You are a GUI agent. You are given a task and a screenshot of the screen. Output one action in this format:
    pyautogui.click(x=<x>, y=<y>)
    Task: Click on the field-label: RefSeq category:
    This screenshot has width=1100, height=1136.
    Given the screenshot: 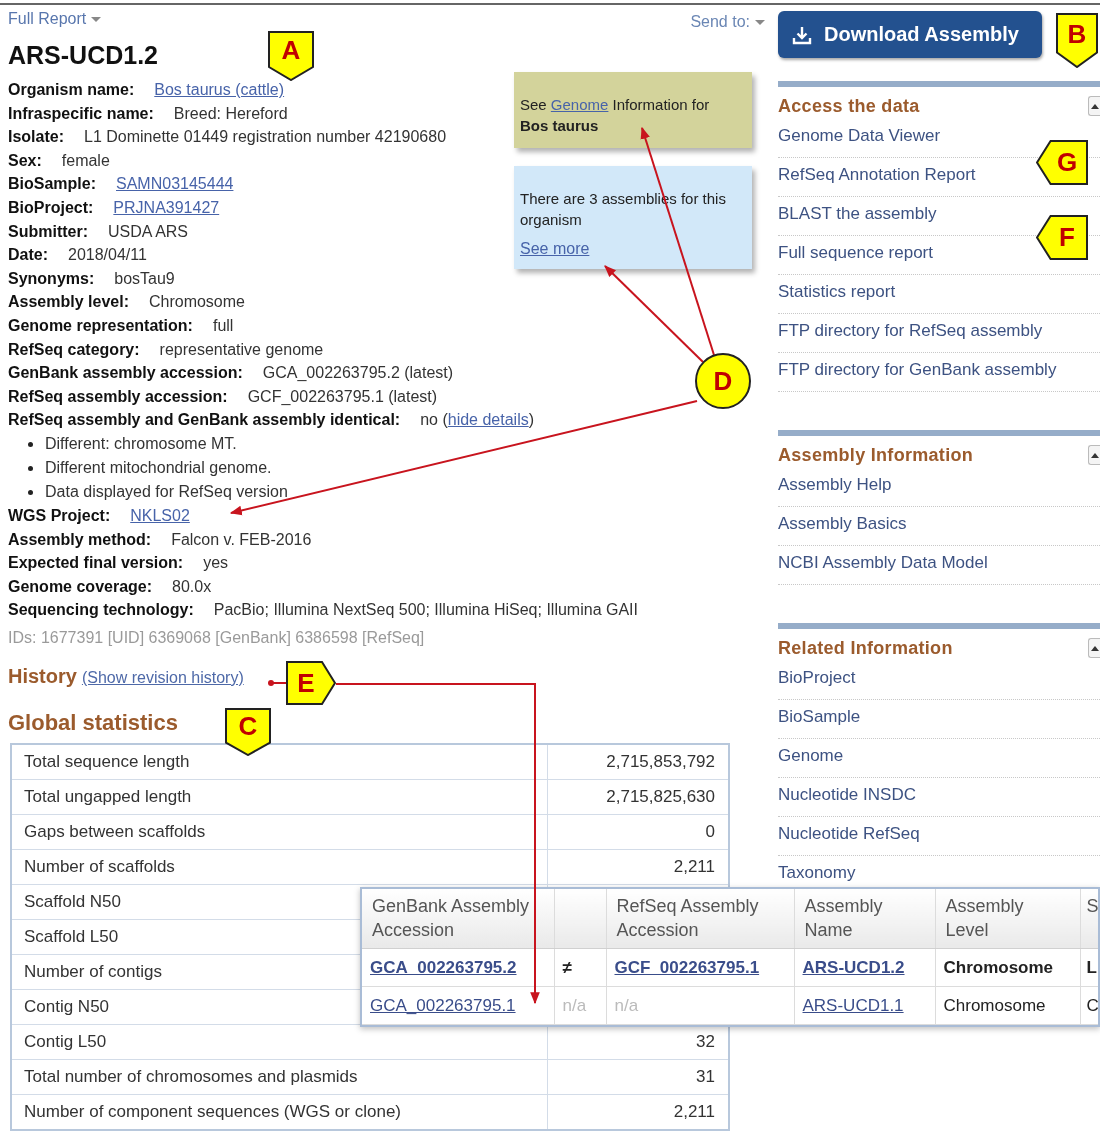 What is the action you would take?
    pyautogui.click(x=74, y=349)
    